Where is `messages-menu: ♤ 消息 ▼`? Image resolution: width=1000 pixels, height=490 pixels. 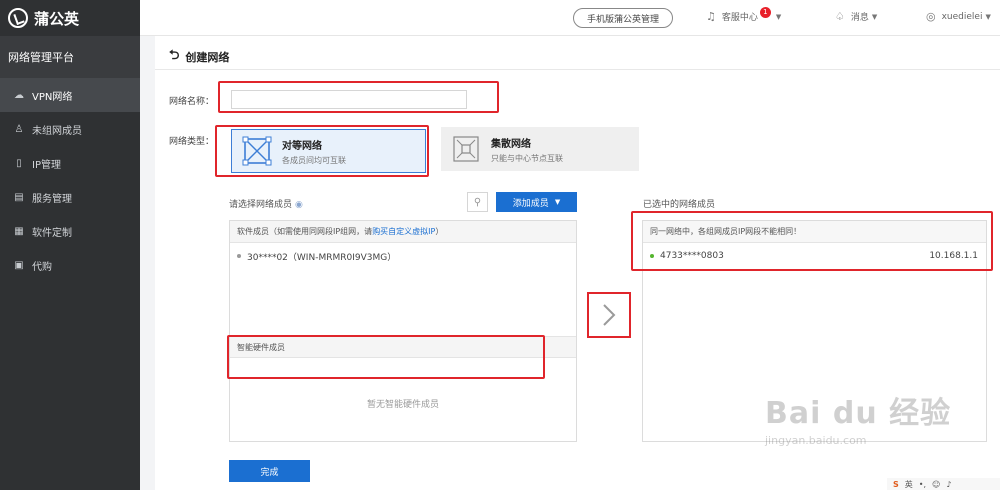
messages-menu: ♤ 消息 ▼ is located at coordinates (856, 16).